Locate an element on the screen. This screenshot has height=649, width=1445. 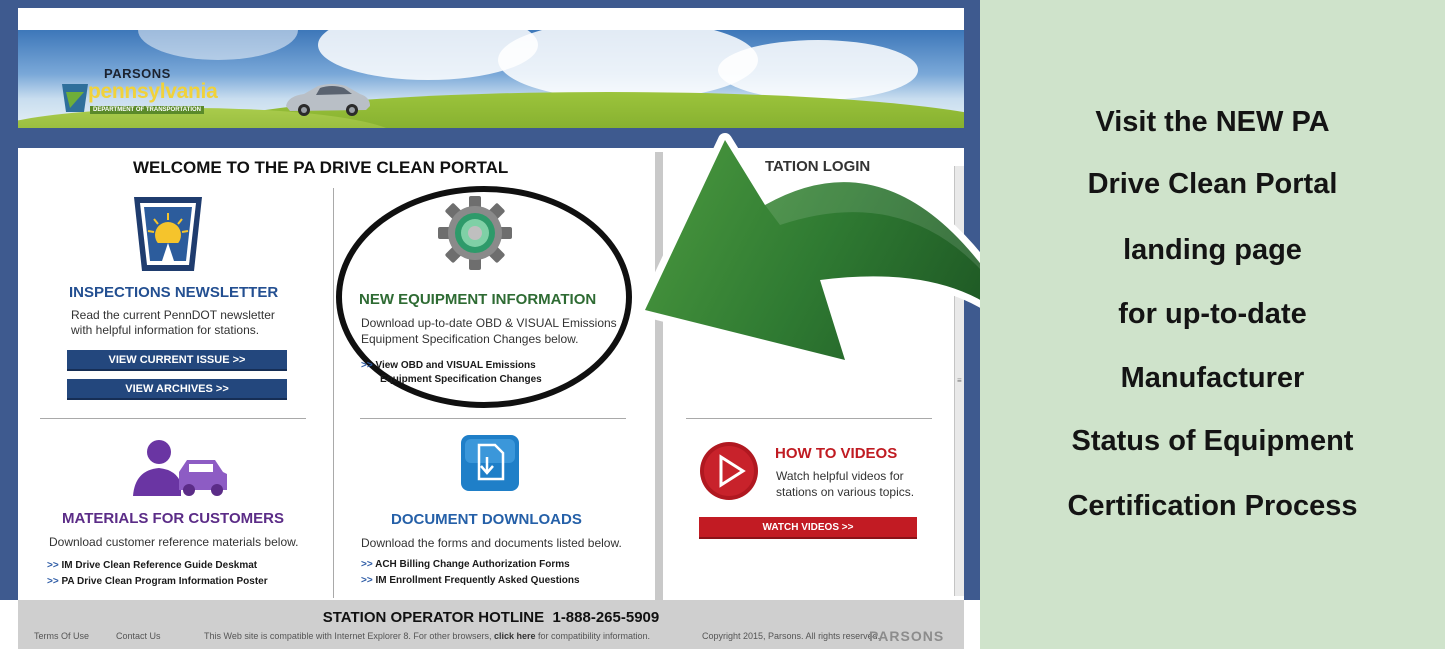
view-current-issue-button: VIEW CURRENT ISSUE >> is located at coordinates (177, 360).